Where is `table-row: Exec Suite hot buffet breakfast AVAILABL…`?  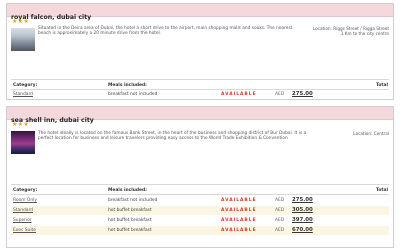 table-row: Exec Suite hot buffet breakfast AVAILABL… is located at coordinates (200, 230).